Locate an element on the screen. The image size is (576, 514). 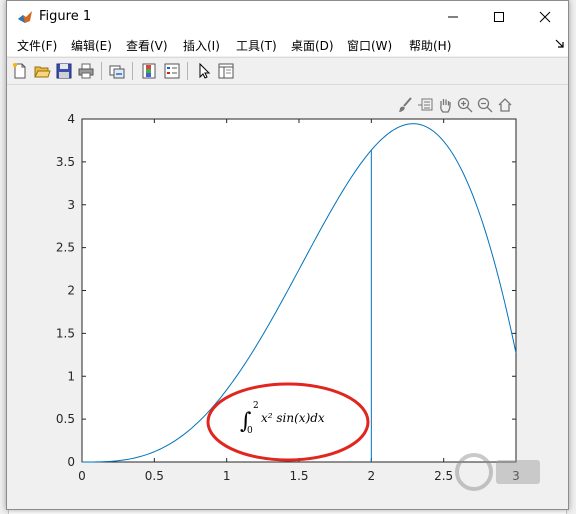
x-tick-label: 0 is located at coordinates (82, 476).